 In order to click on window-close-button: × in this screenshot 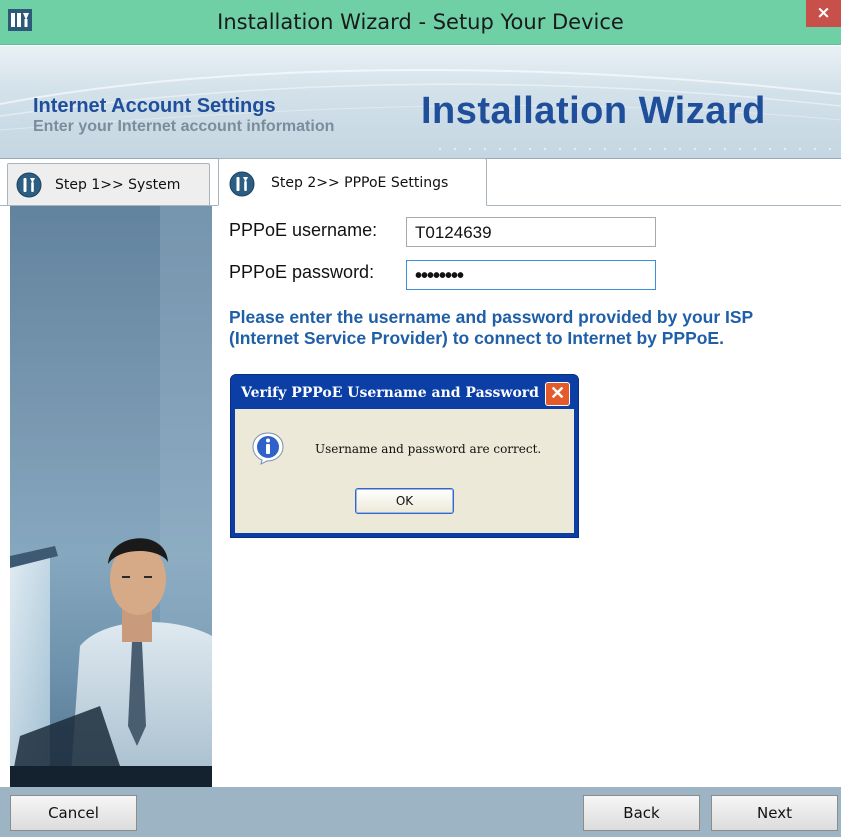, I will do `click(823, 13)`.